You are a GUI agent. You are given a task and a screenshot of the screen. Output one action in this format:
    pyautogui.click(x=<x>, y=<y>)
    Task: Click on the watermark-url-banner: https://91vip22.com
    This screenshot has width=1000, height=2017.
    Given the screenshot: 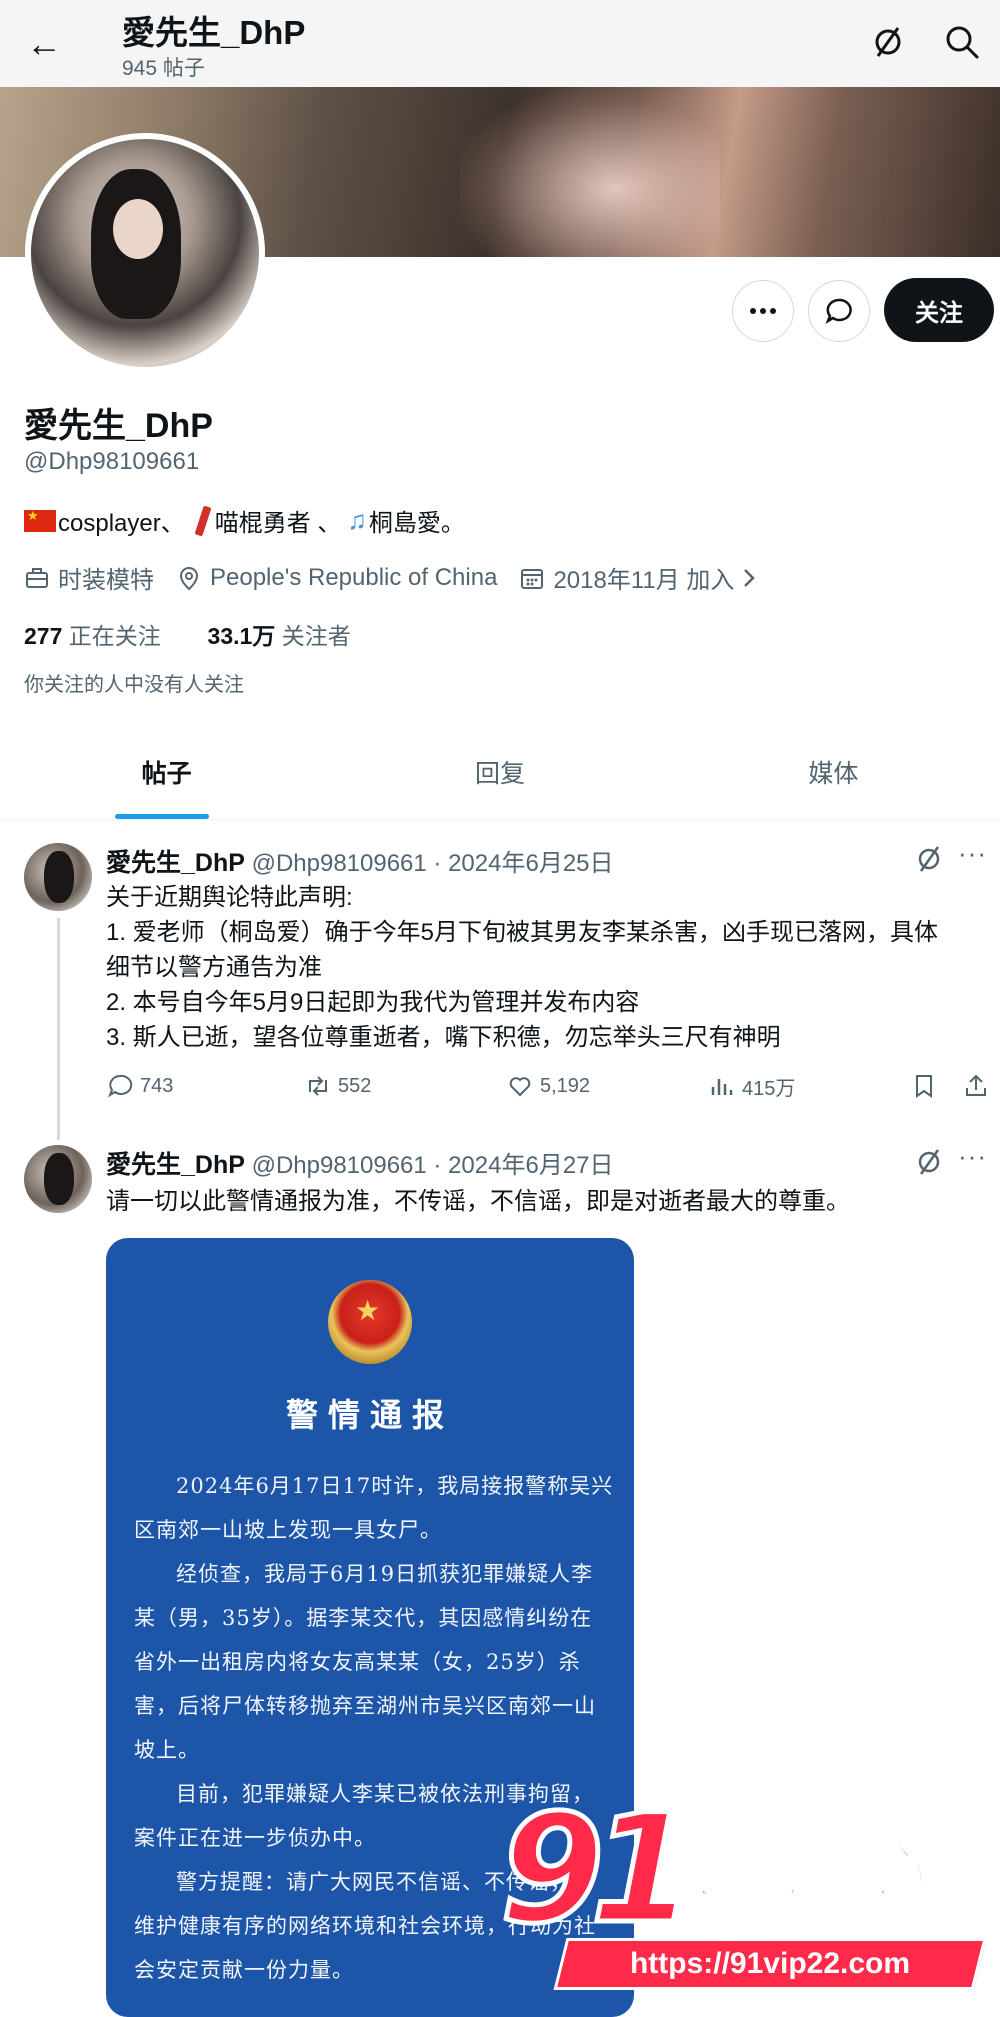 What is the action you would take?
    pyautogui.click(x=770, y=1964)
    